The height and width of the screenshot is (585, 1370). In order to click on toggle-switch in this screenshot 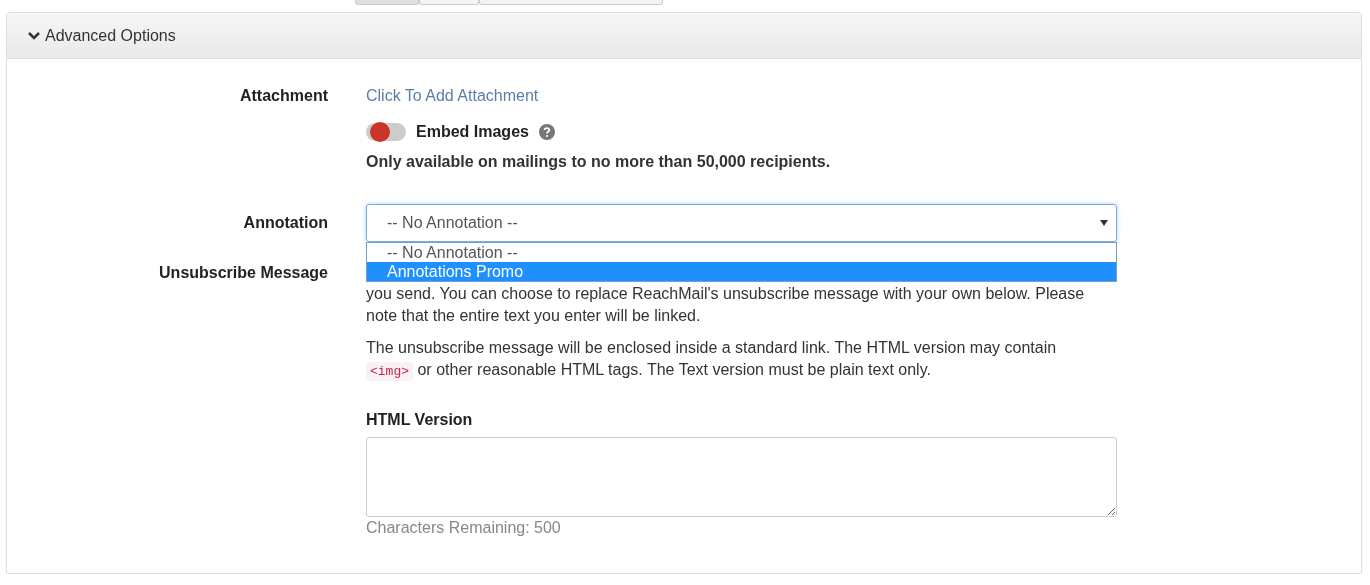, I will do `click(386, 132)`.